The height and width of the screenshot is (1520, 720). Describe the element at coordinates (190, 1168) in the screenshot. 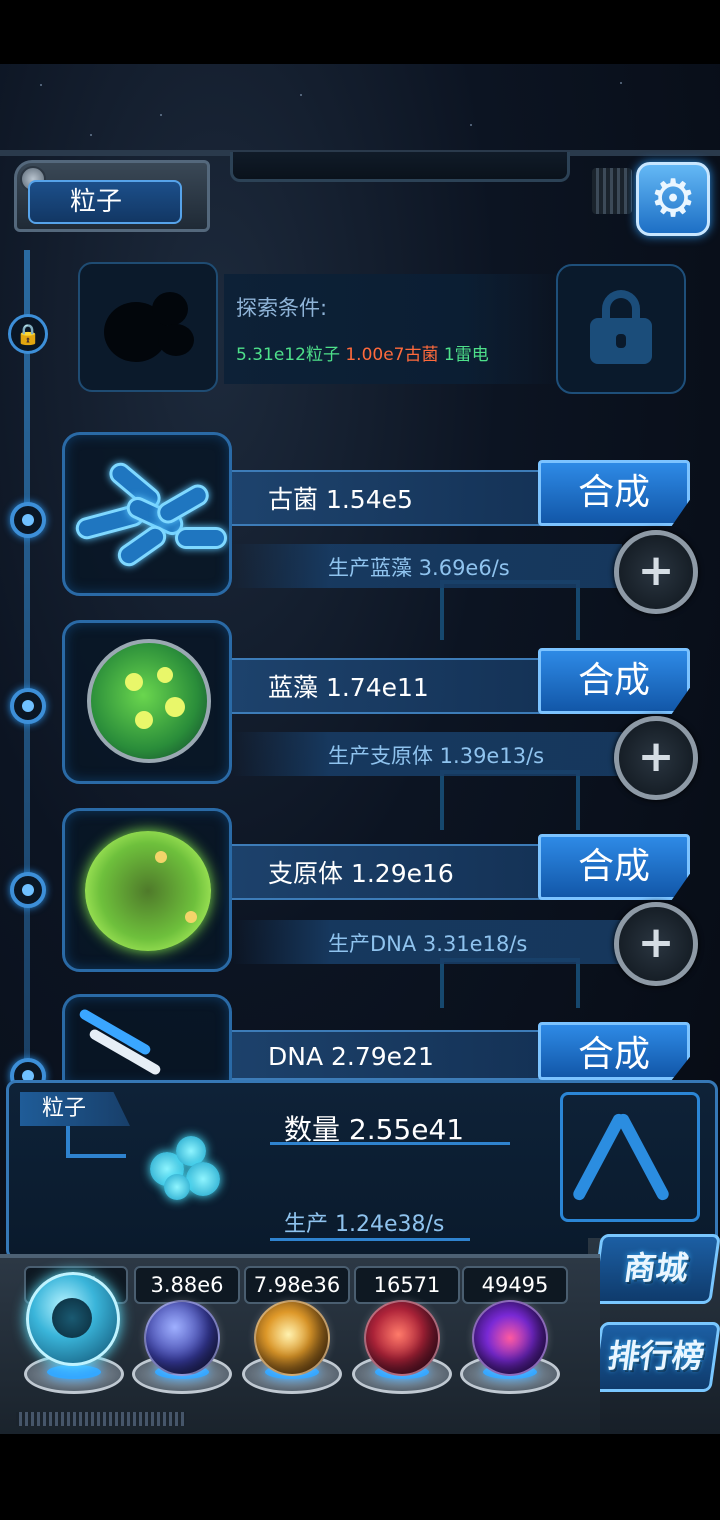

I see `particle-cluster-icon` at that location.